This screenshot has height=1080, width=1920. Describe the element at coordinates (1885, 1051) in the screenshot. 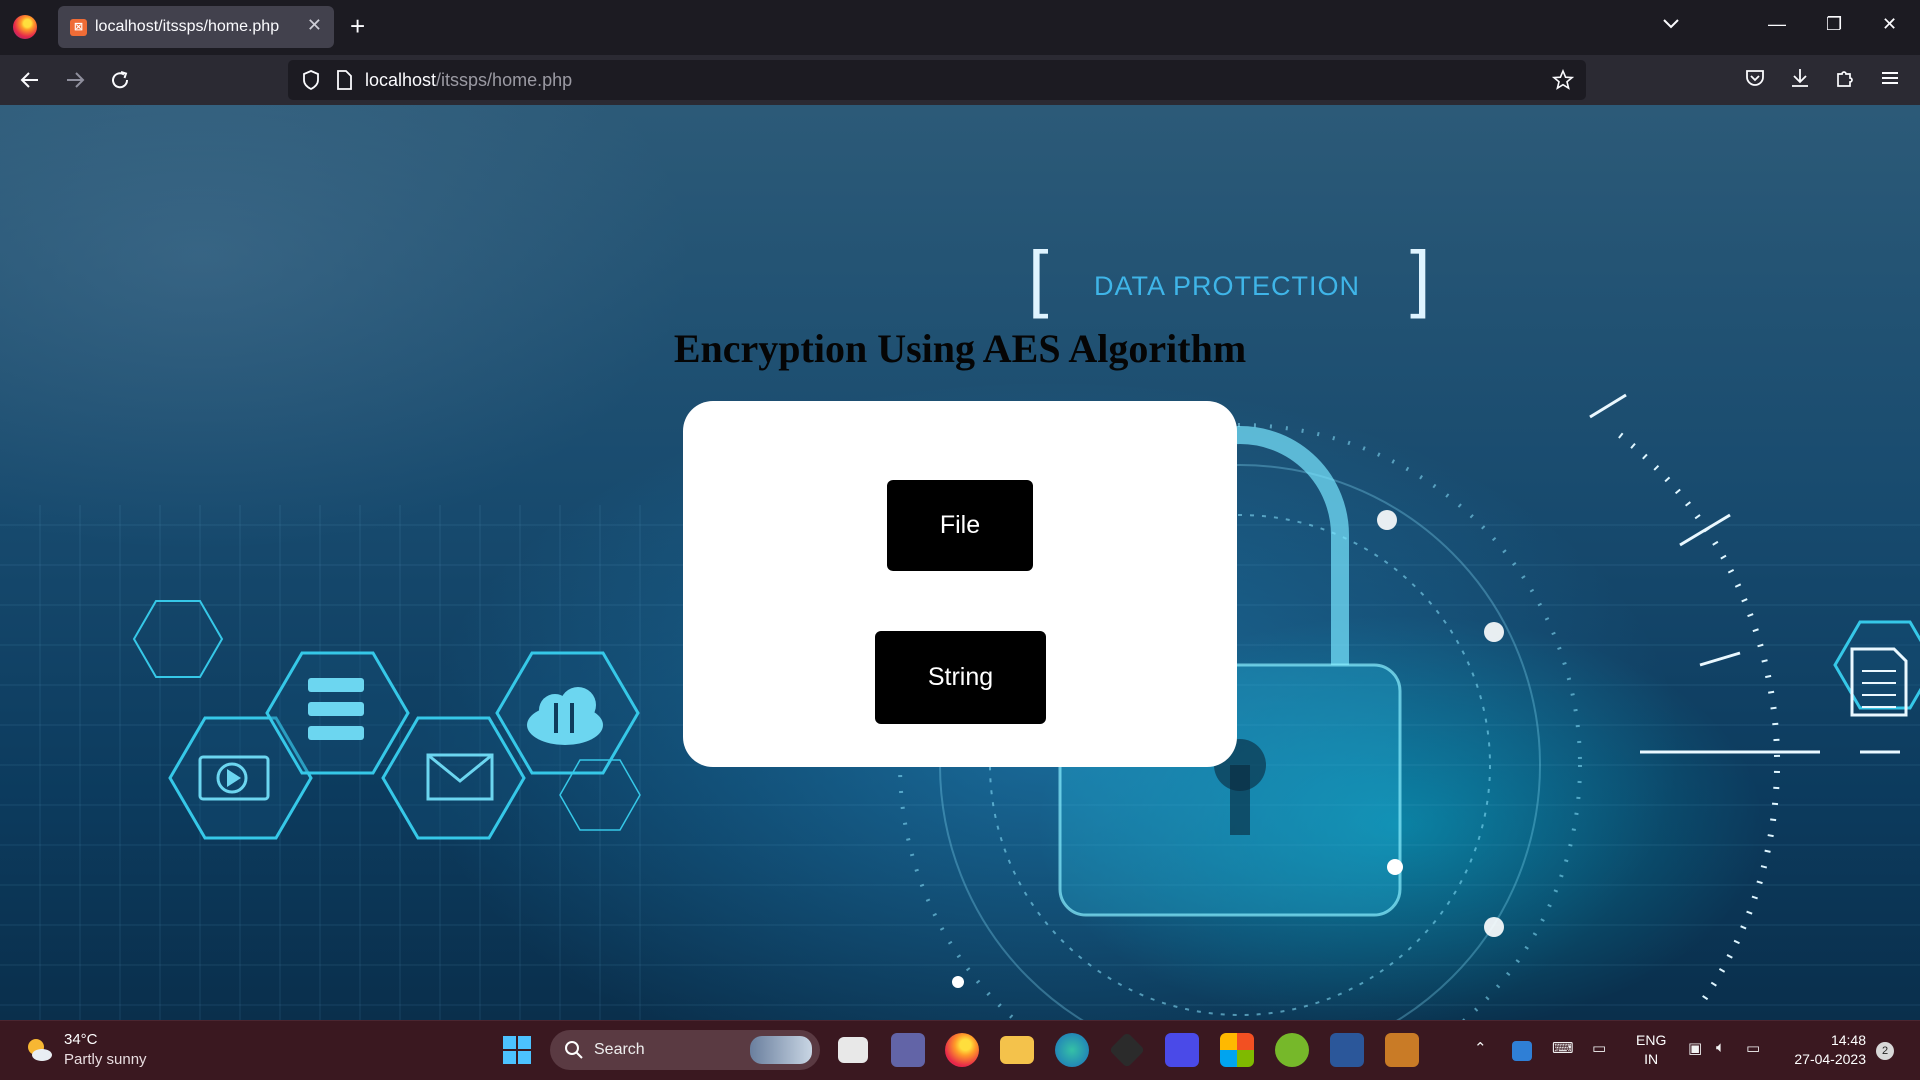

I see `notification-badge: 2` at that location.